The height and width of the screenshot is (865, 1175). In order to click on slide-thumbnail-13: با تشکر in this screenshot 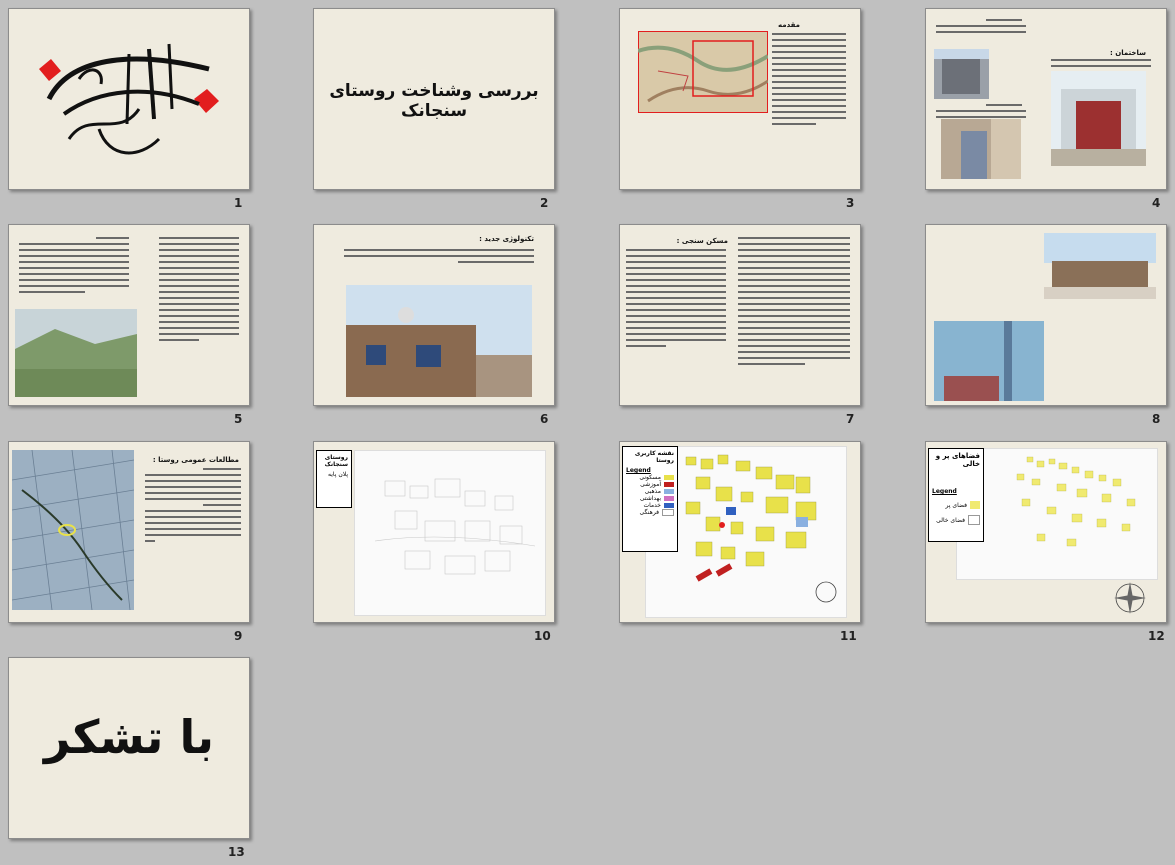, I will do `click(129, 748)`.